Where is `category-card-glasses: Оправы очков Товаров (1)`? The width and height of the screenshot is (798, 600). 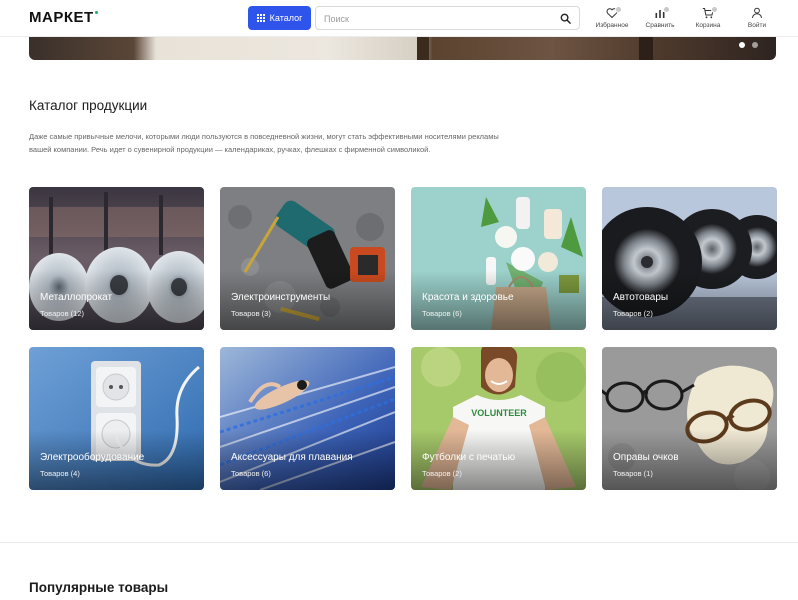
category-card-glasses: Оправы очков Товаров (1) is located at coordinates (689, 418).